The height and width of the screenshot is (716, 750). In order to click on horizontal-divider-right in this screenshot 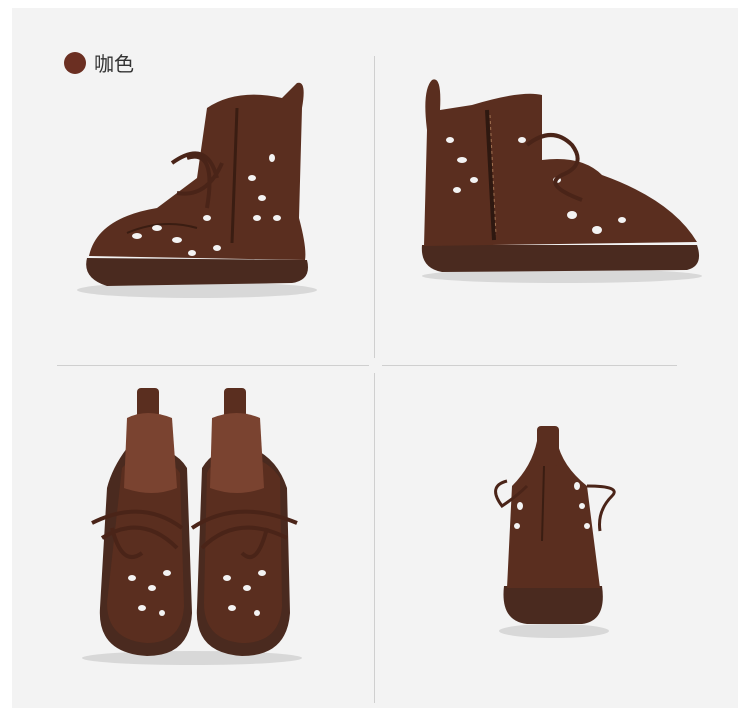, I will do `click(529, 365)`.